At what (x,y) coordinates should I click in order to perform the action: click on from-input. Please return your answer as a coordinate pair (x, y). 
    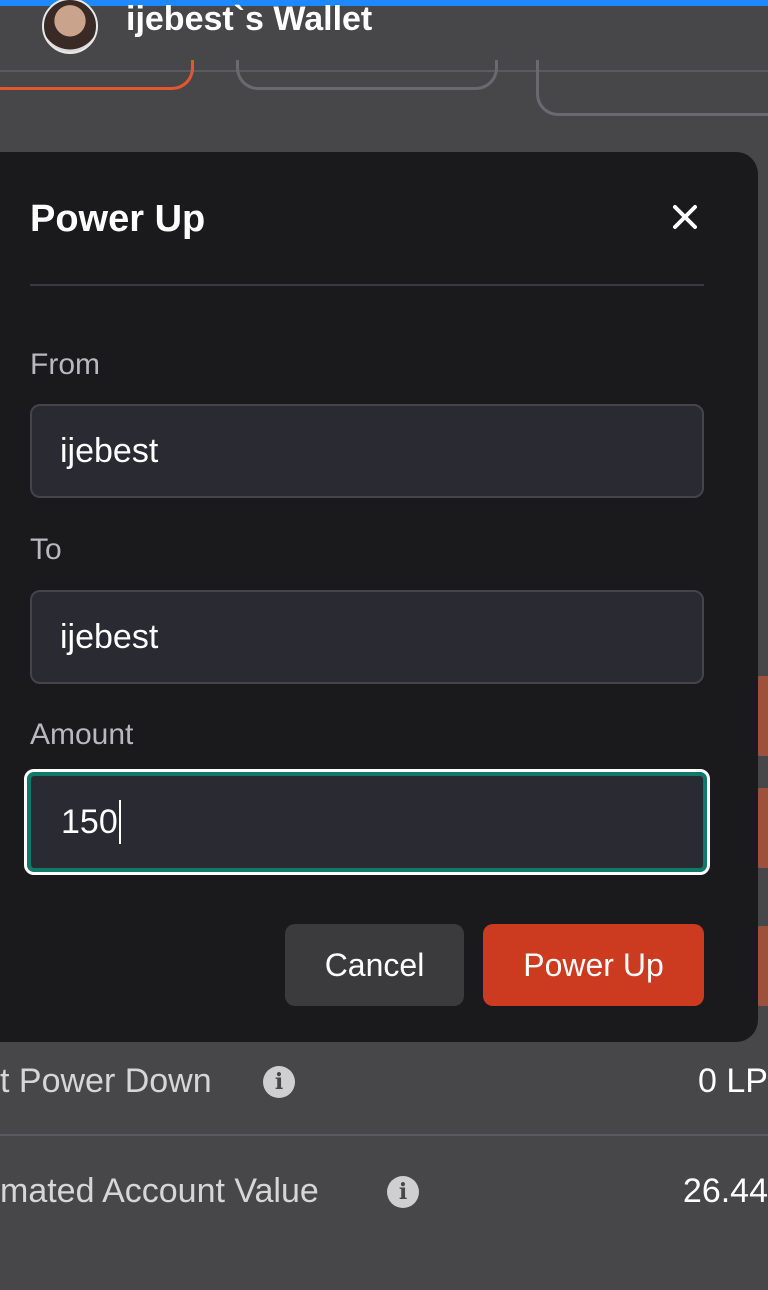
    Looking at the image, I should click on (367, 451).